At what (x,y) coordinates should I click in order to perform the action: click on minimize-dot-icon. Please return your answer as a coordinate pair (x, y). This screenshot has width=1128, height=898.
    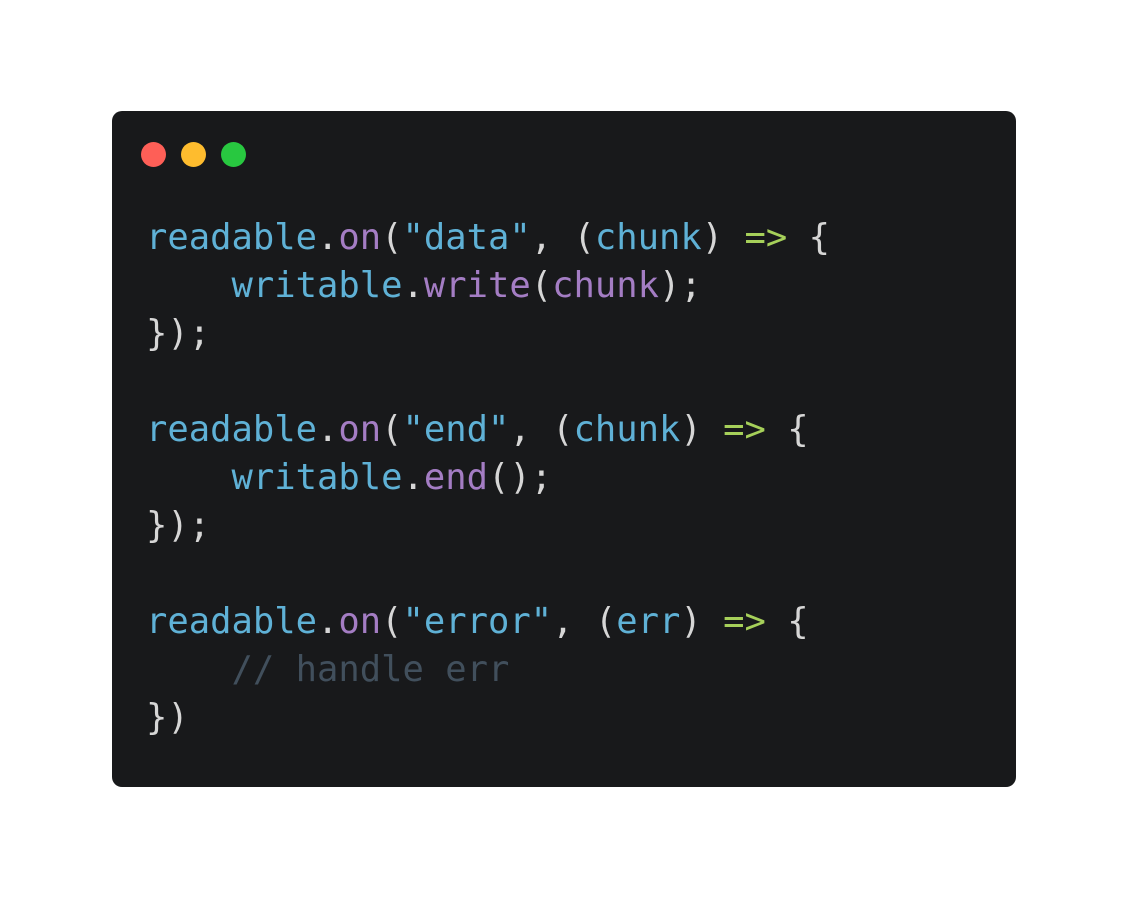
    Looking at the image, I should click on (193, 154).